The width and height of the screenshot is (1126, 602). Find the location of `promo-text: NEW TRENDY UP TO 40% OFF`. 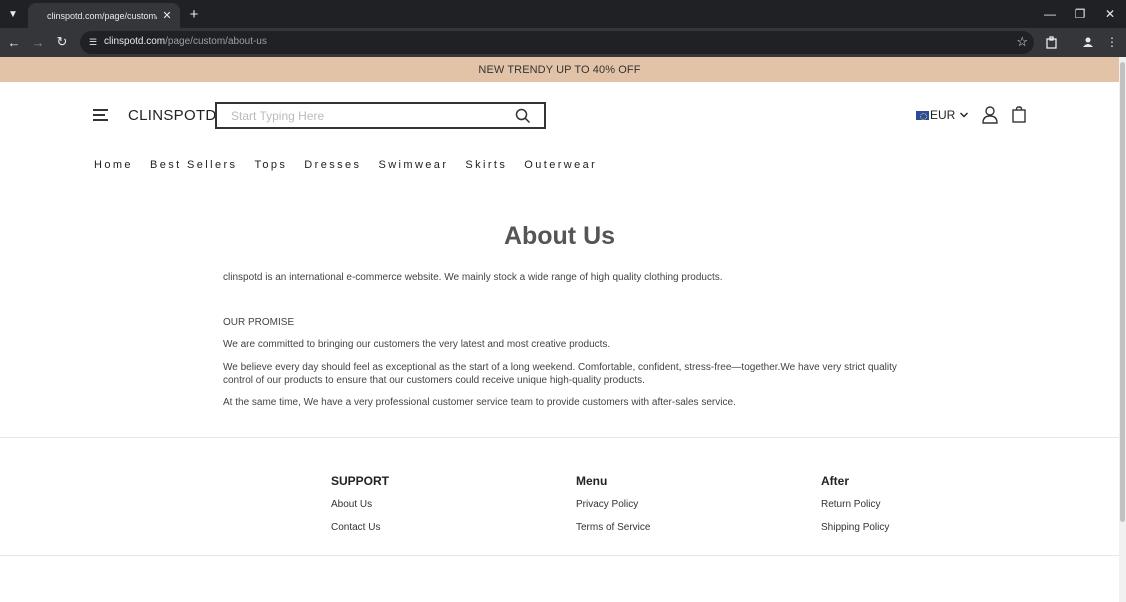

promo-text: NEW TRENDY UP TO 40% OFF is located at coordinates (559, 69).